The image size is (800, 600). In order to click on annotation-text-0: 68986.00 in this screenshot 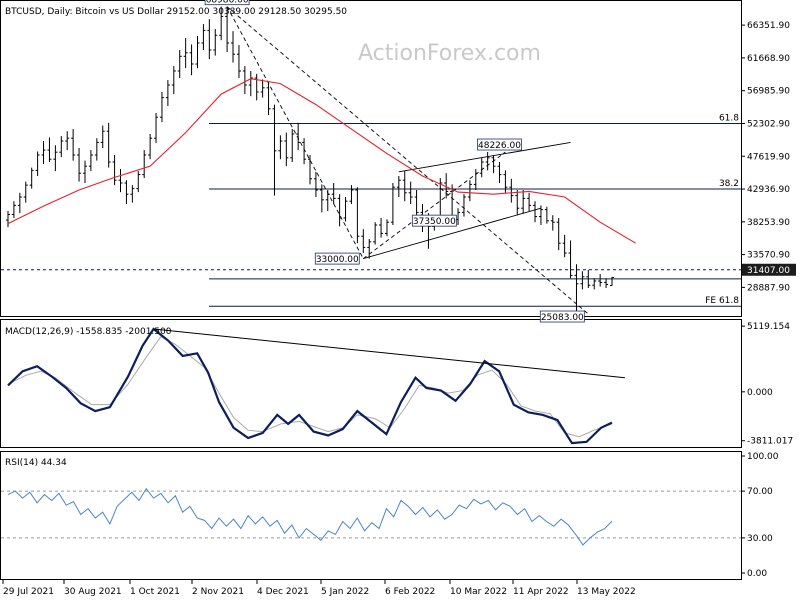, I will do `click(227, 3)`.